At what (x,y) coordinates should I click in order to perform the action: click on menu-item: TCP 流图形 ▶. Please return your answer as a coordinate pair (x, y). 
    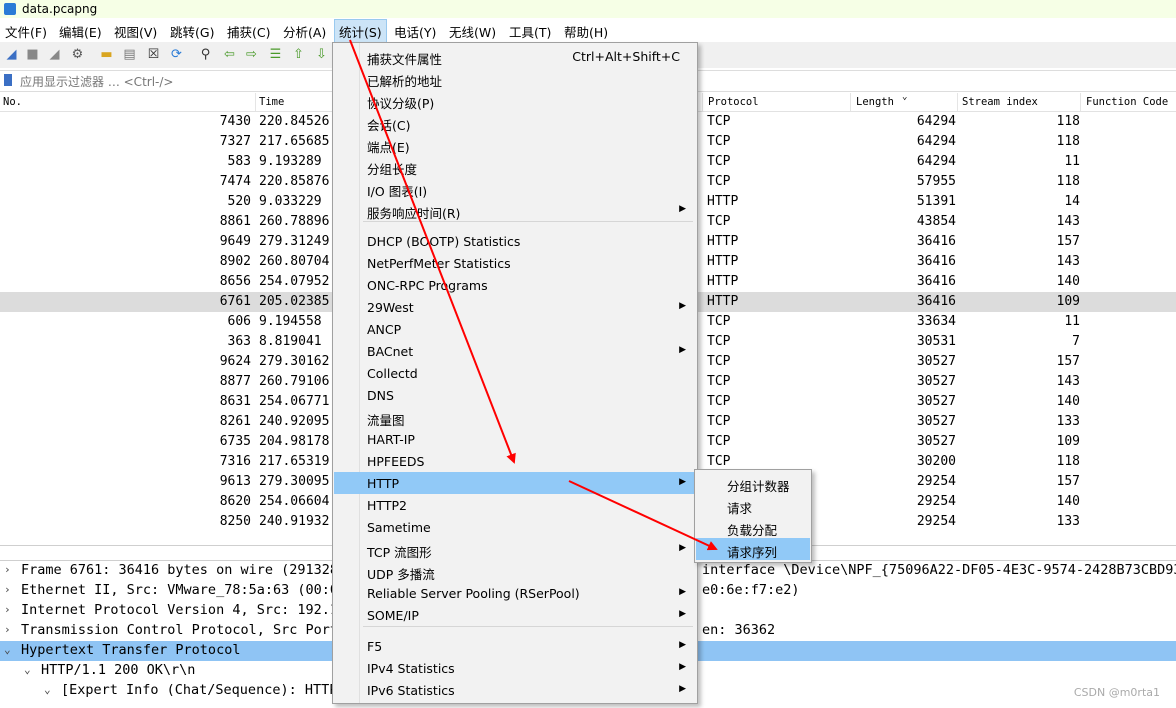
    Looking at the image, I should click on (515, 549).